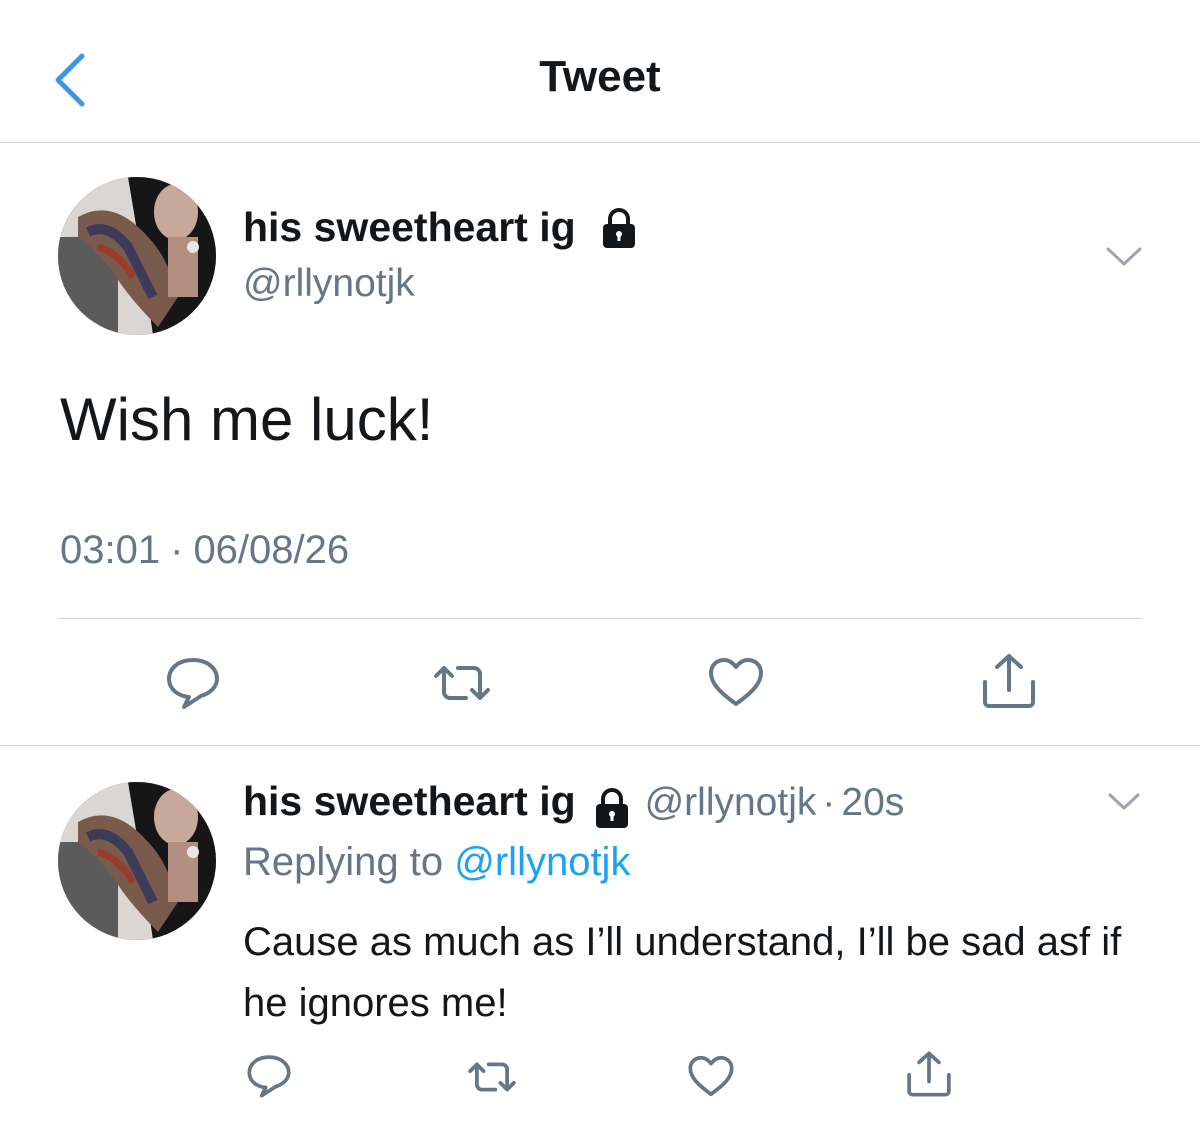 Image resolution: width=1200 pixels, height=1125 pixels. Describe the element at coordinates (409, 801) in the screenshot. I see `reply-display-name: his sweetheart ig` at that location.